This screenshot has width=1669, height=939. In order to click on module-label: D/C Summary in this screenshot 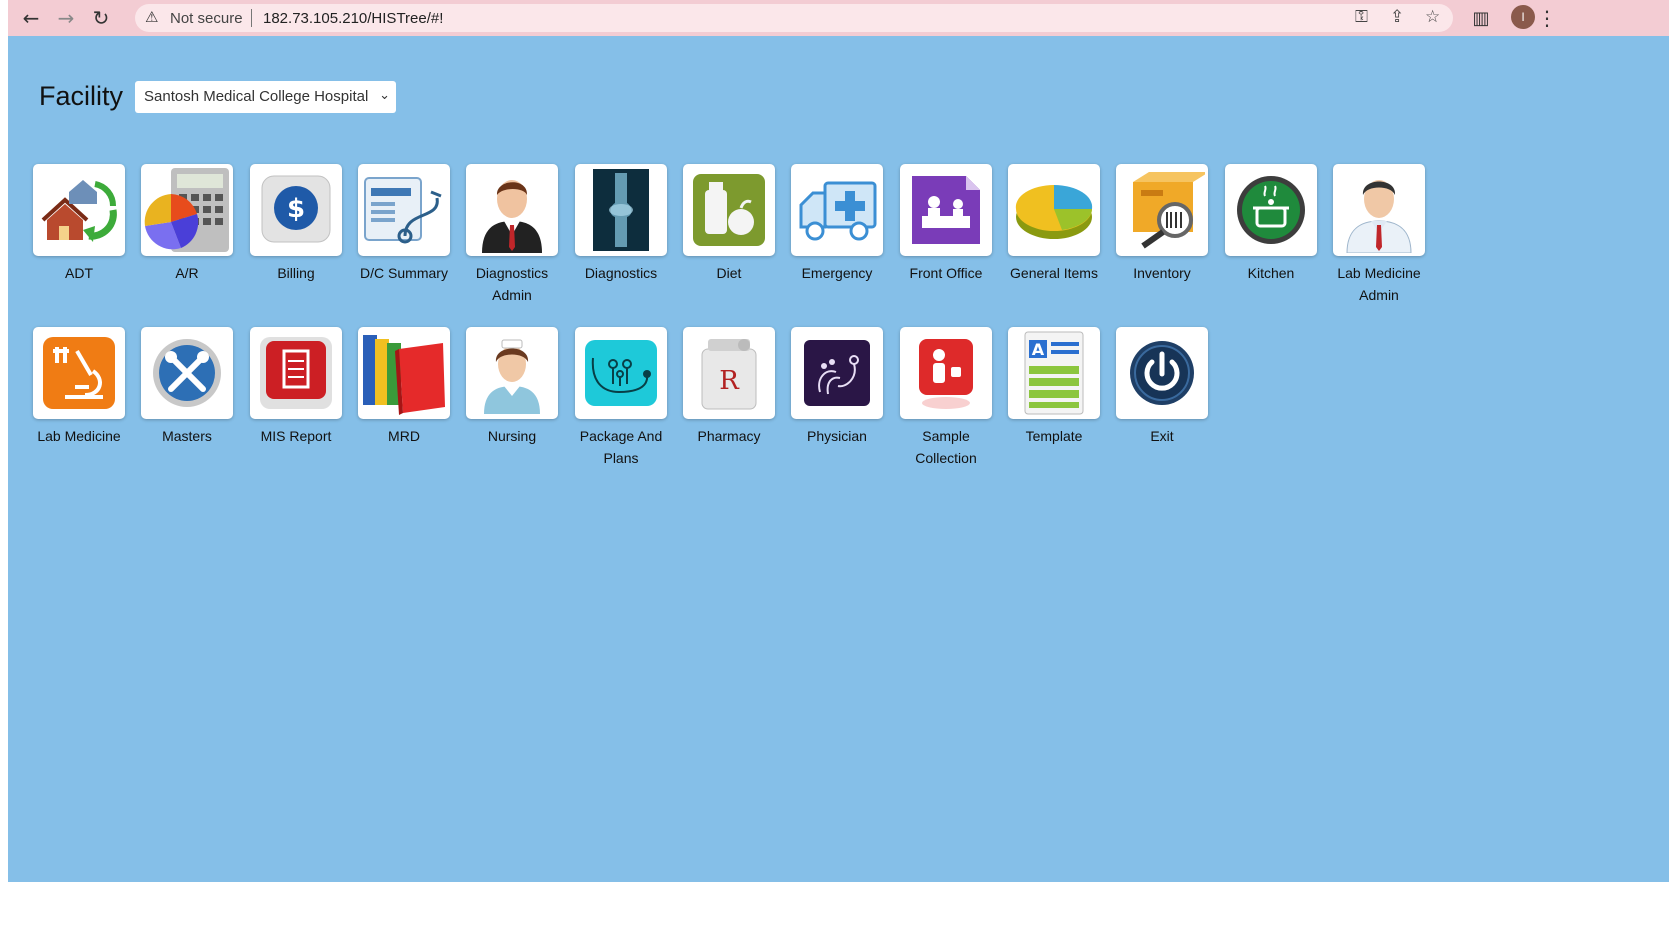, I will do `click(404, 273)`.